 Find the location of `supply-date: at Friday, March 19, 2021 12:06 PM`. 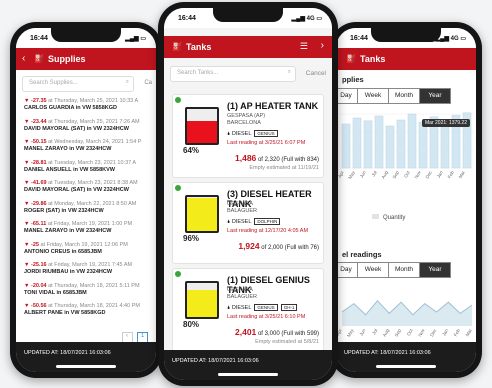

supply-date: at Friday, March 19, 2021 12:06 PM is located at coordinates (84, 244).